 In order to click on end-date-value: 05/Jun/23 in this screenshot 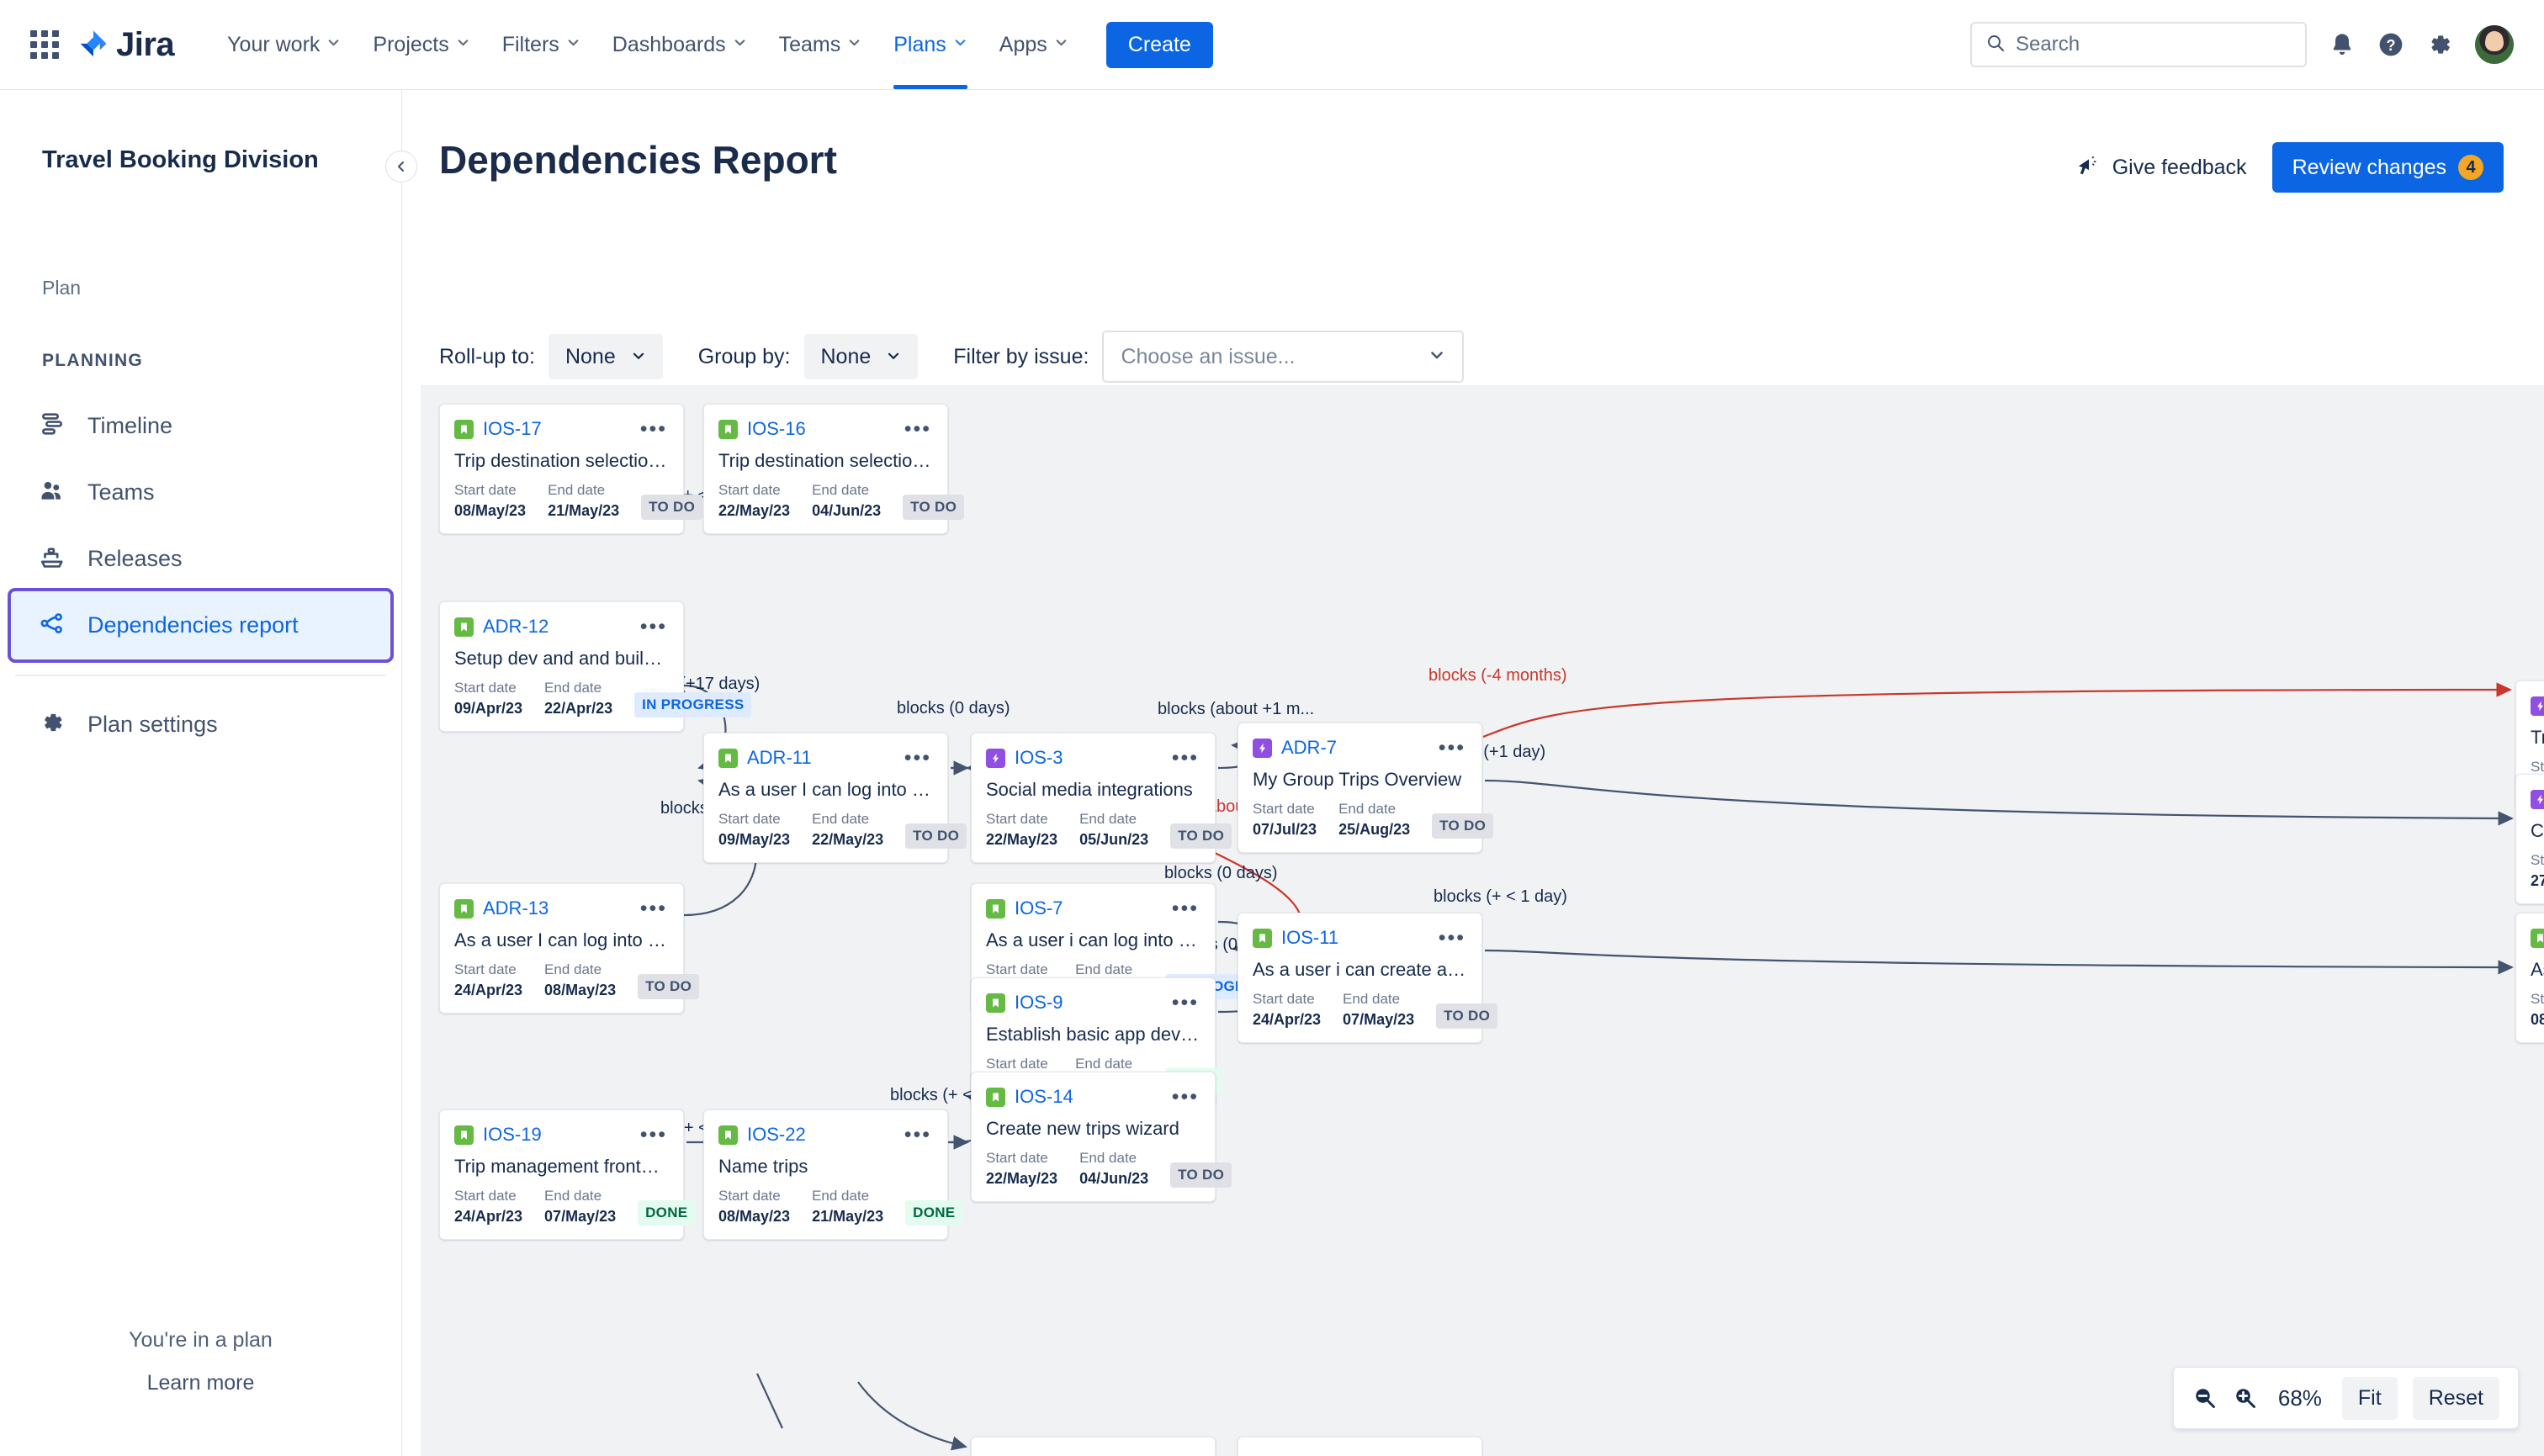, I will do `click(1113, 840)`.